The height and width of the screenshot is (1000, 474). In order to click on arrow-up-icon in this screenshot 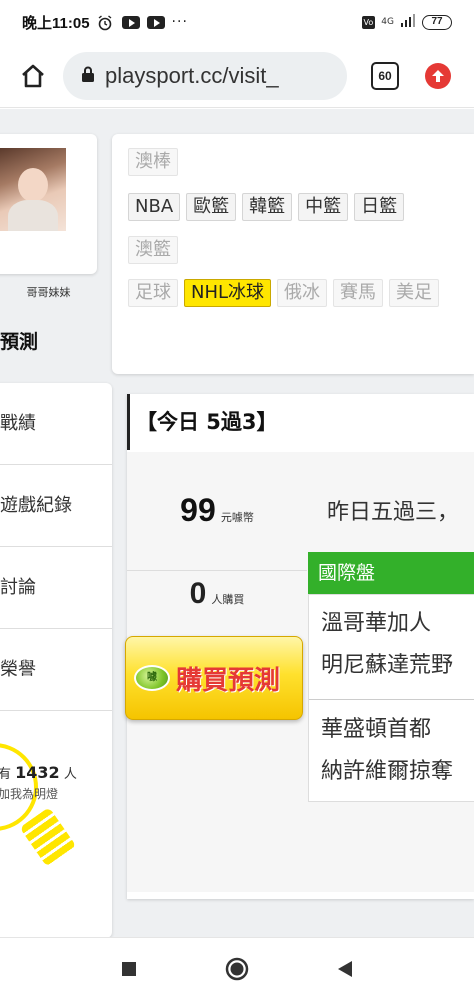, I will do `click(438, 75)`.